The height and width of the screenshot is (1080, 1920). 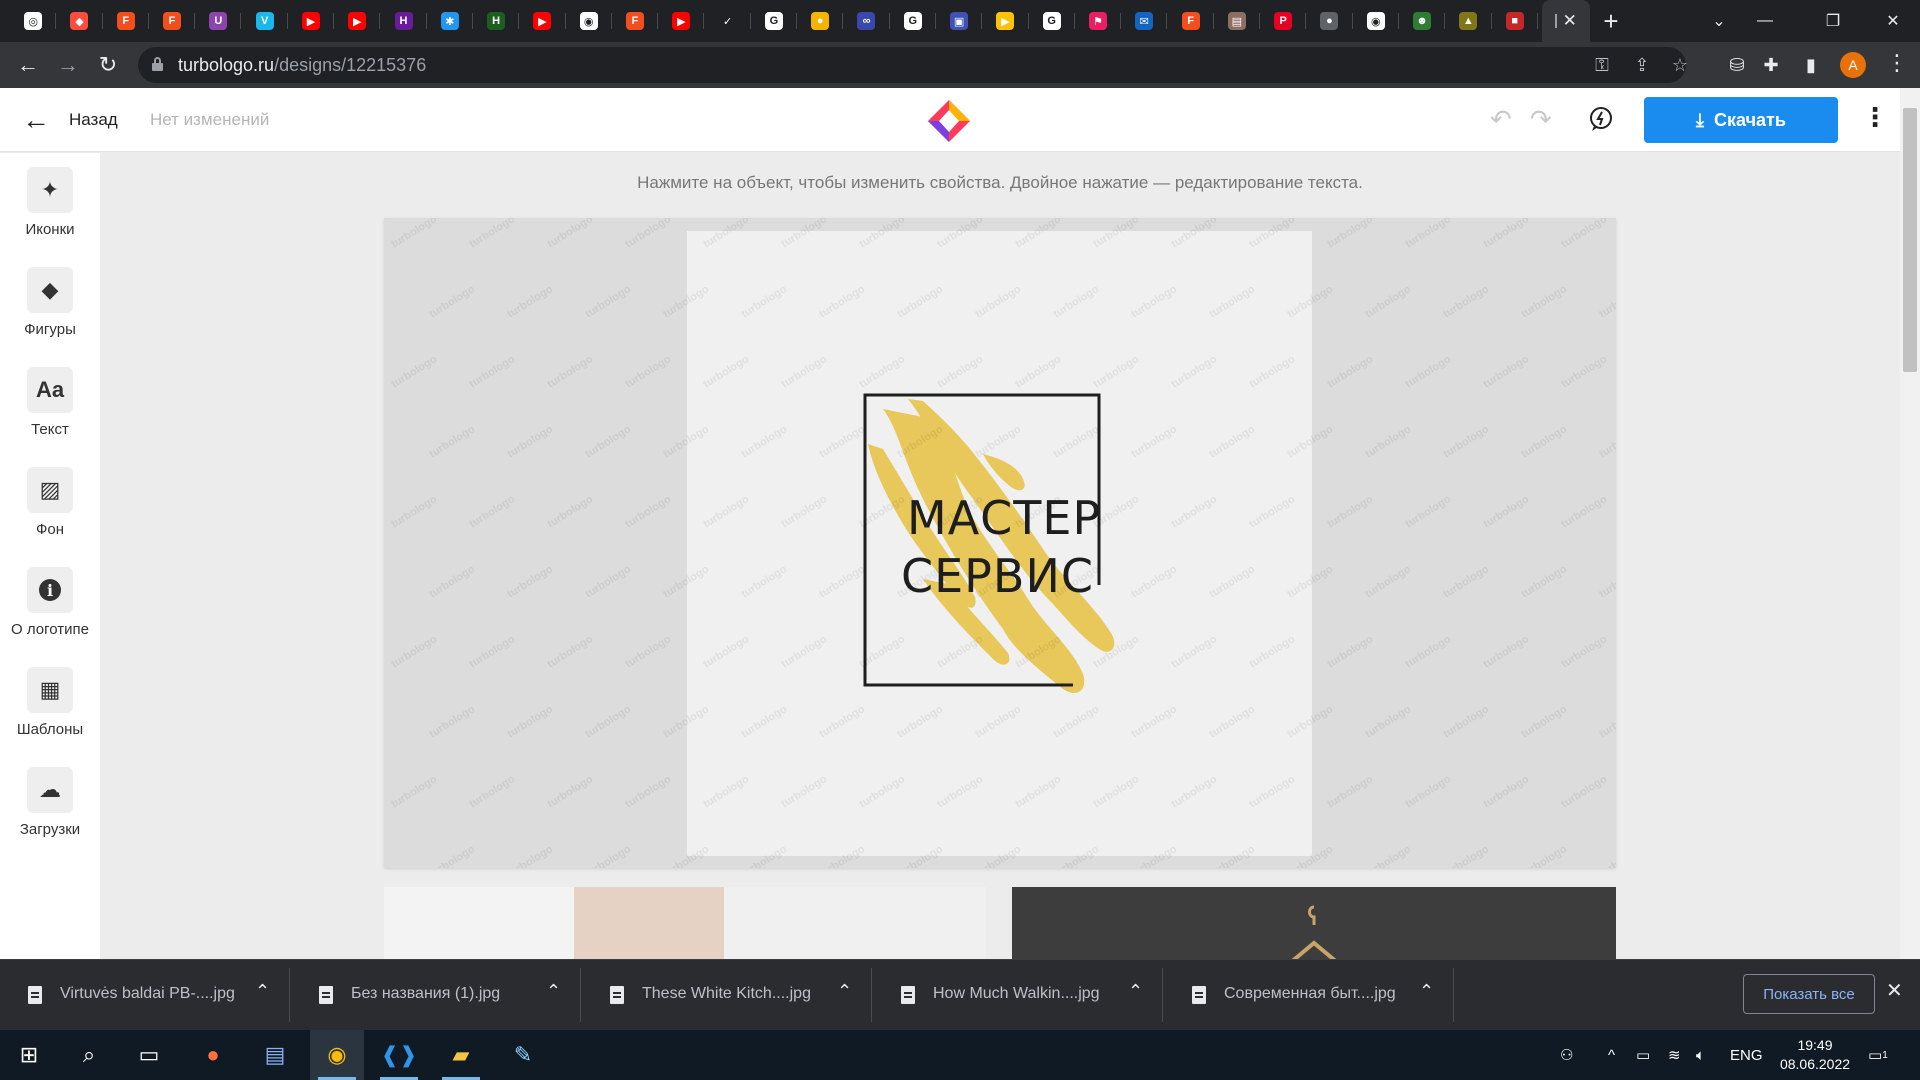 What do you see at coordinates (1746, 1055) in the screenshot?
I see `language-indicator: ENG` at bounding box center [1746, 1055].